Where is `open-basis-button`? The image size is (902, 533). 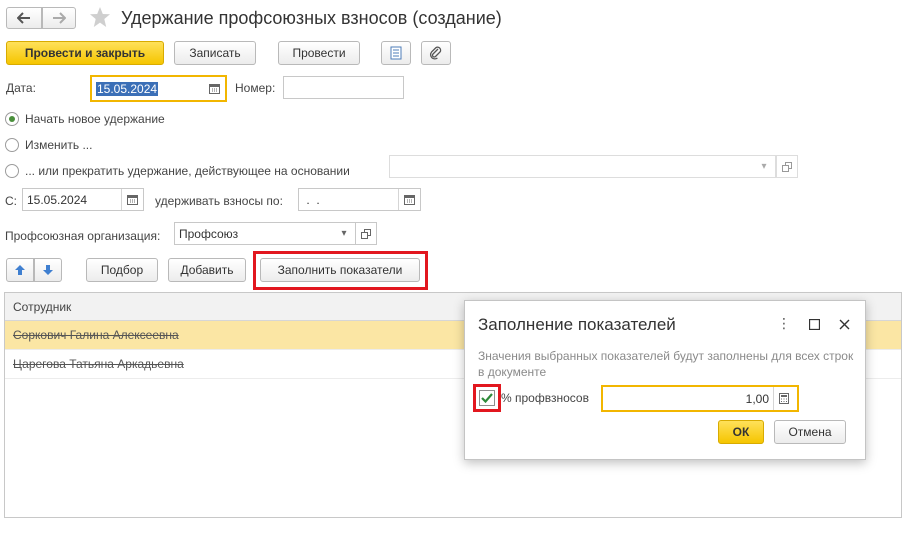
open-basis-button is located at coordinates (787, 166).